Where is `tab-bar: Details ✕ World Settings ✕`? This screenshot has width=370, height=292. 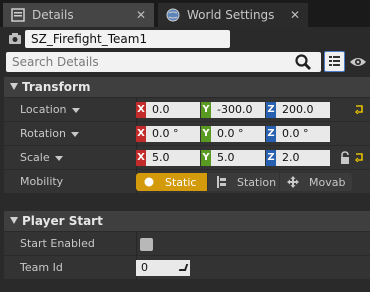
tab-bar: Details ✕ World Settings ✕ is located at coordinates (185, 13).